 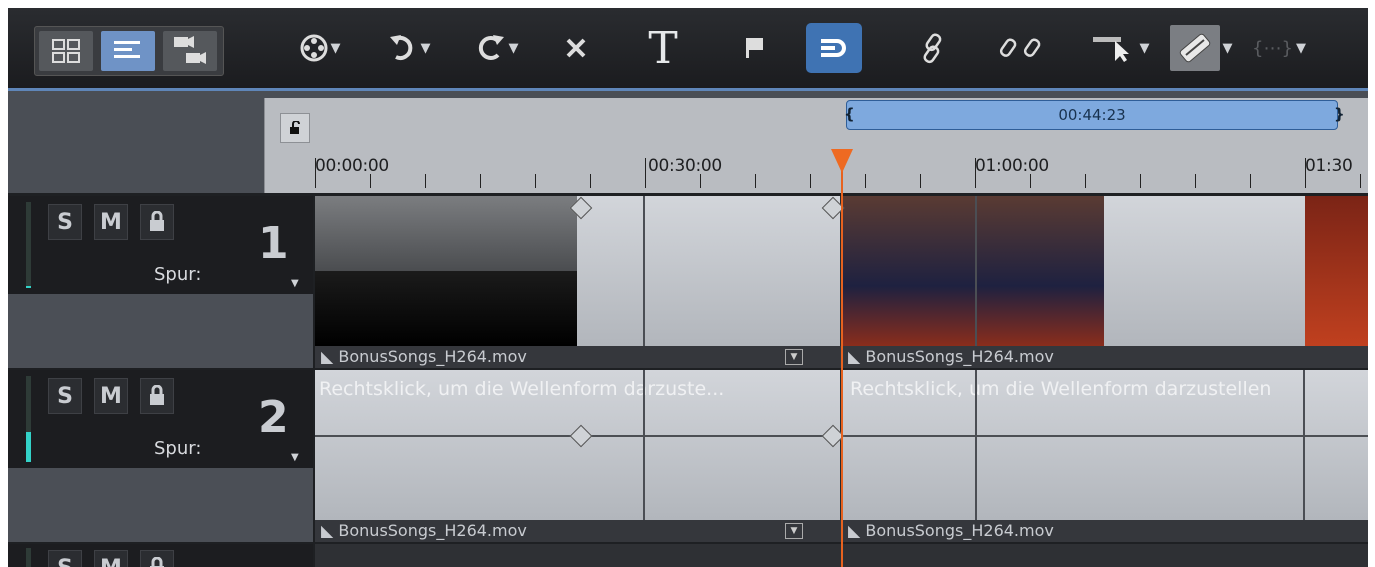 What do you see at coordinates (1110, 49) in the screenshot?
I see `mouse-mode-icon` at bounding box center [1110, 49].